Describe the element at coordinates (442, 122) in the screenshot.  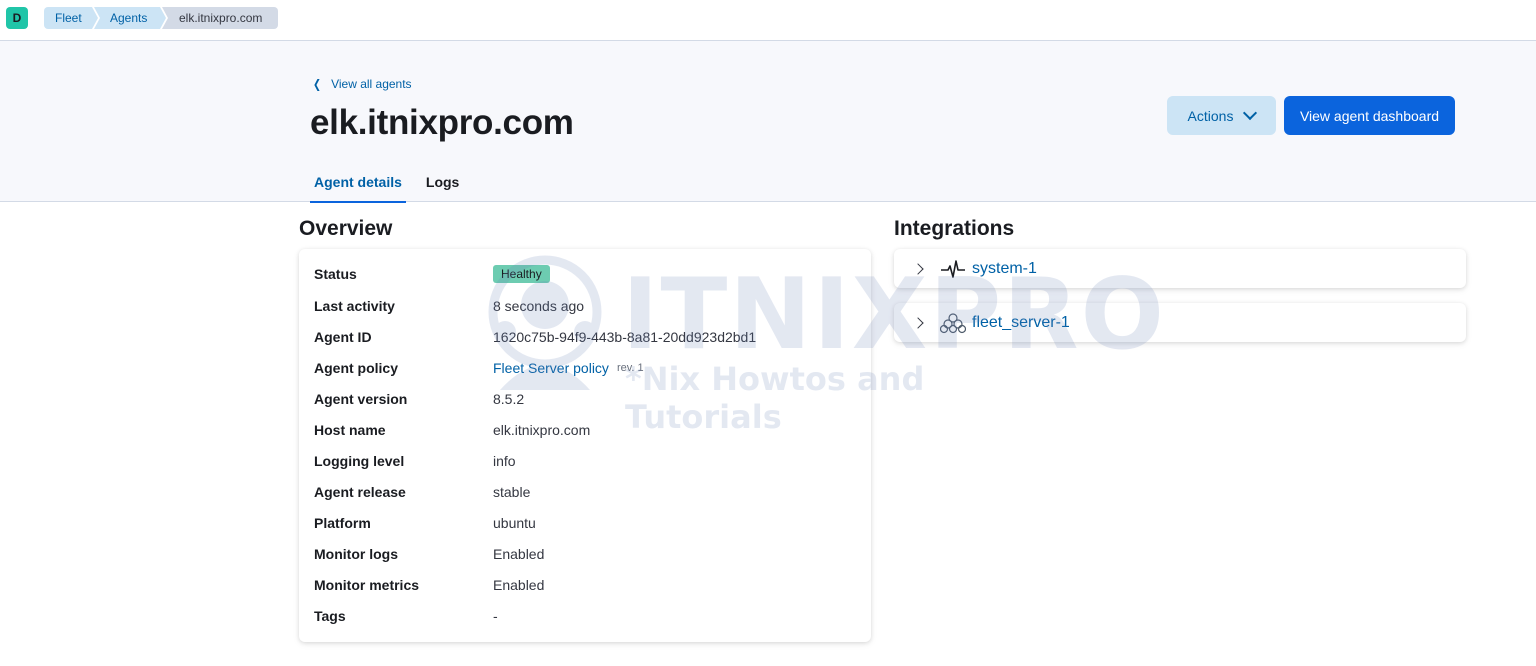
I see `page-title: elk.itnixpro.com` at that location.